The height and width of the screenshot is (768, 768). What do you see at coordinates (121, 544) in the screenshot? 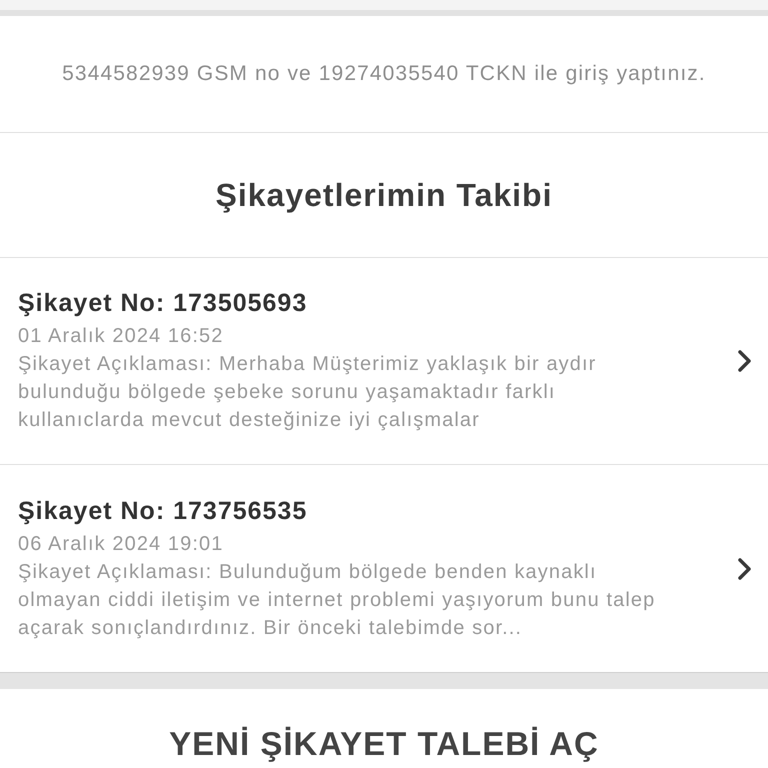
I see `complaint-date: 06 Aralık 2024 19:01` at bounding box center [121, 544].